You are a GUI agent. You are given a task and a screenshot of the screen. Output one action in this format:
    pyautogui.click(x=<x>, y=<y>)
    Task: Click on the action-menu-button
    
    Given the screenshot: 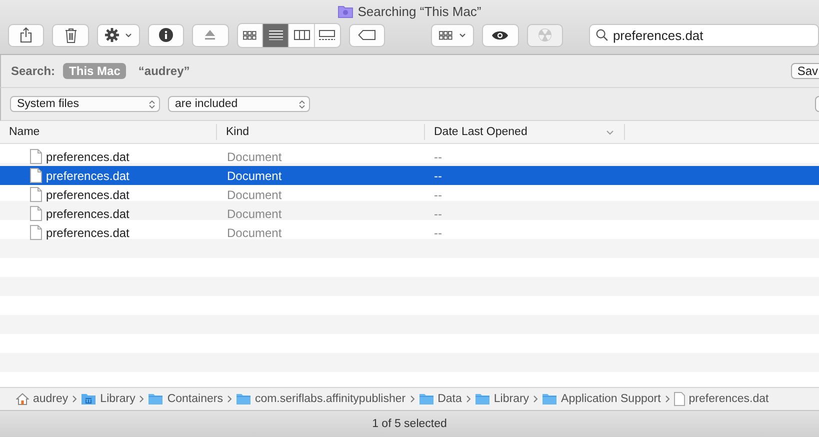 What is the action you would take?
    pyautogui.click(x=118, y=35)
    